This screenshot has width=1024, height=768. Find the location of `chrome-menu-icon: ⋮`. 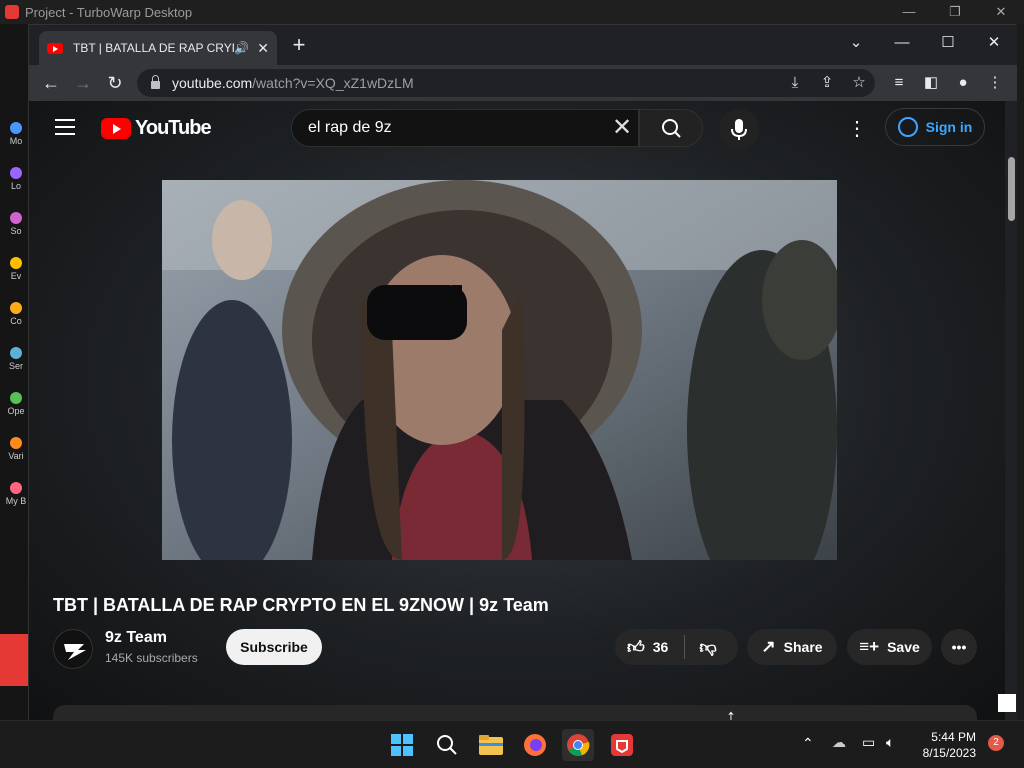

chrome-menu-icon: ⋮ is located at coordinates (995, 83).